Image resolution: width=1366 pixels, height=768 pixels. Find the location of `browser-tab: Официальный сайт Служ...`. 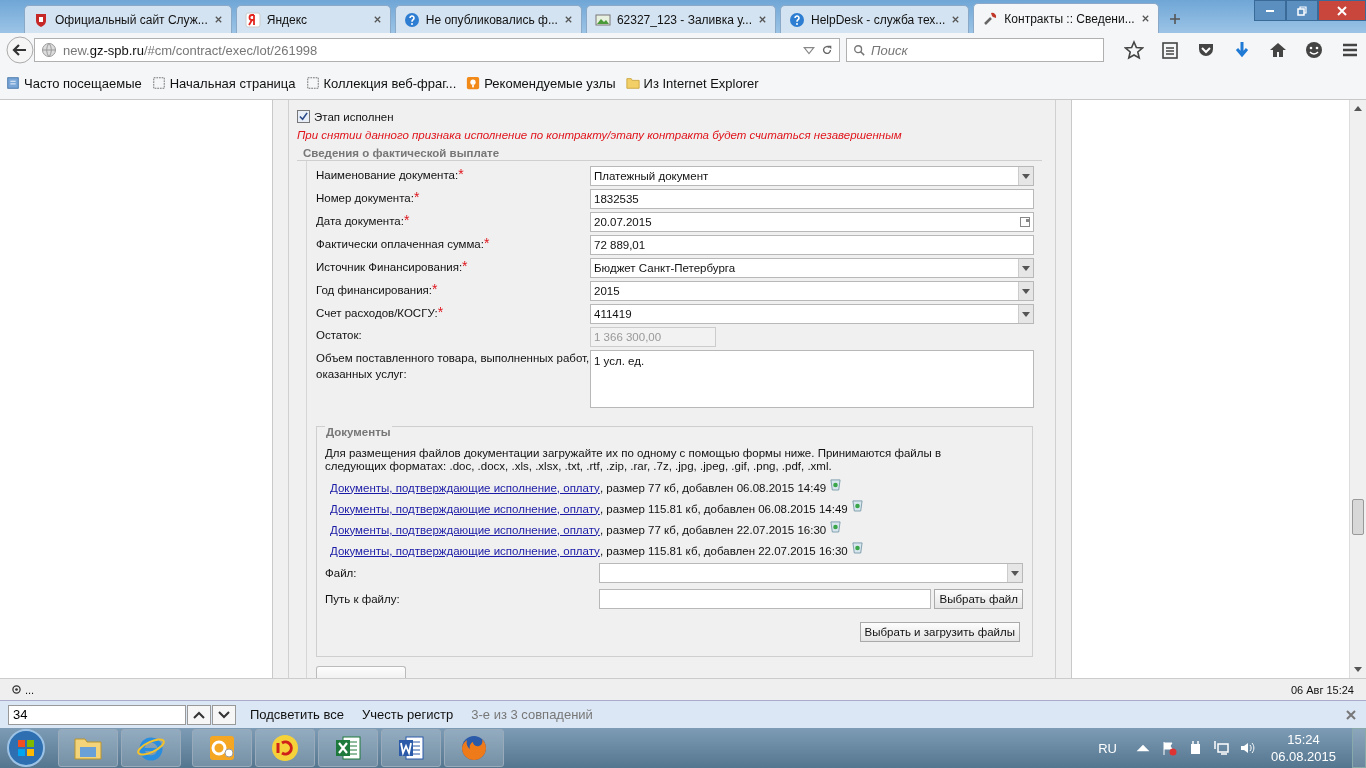

browser-tab: Официальный сайт Служ... is located at coordinates (128, 19).